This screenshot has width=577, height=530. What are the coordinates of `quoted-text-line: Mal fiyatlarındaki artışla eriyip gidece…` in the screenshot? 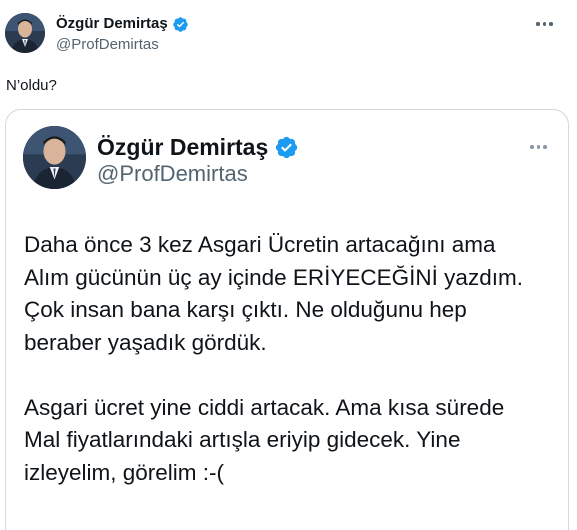 It's located at (242, 439).